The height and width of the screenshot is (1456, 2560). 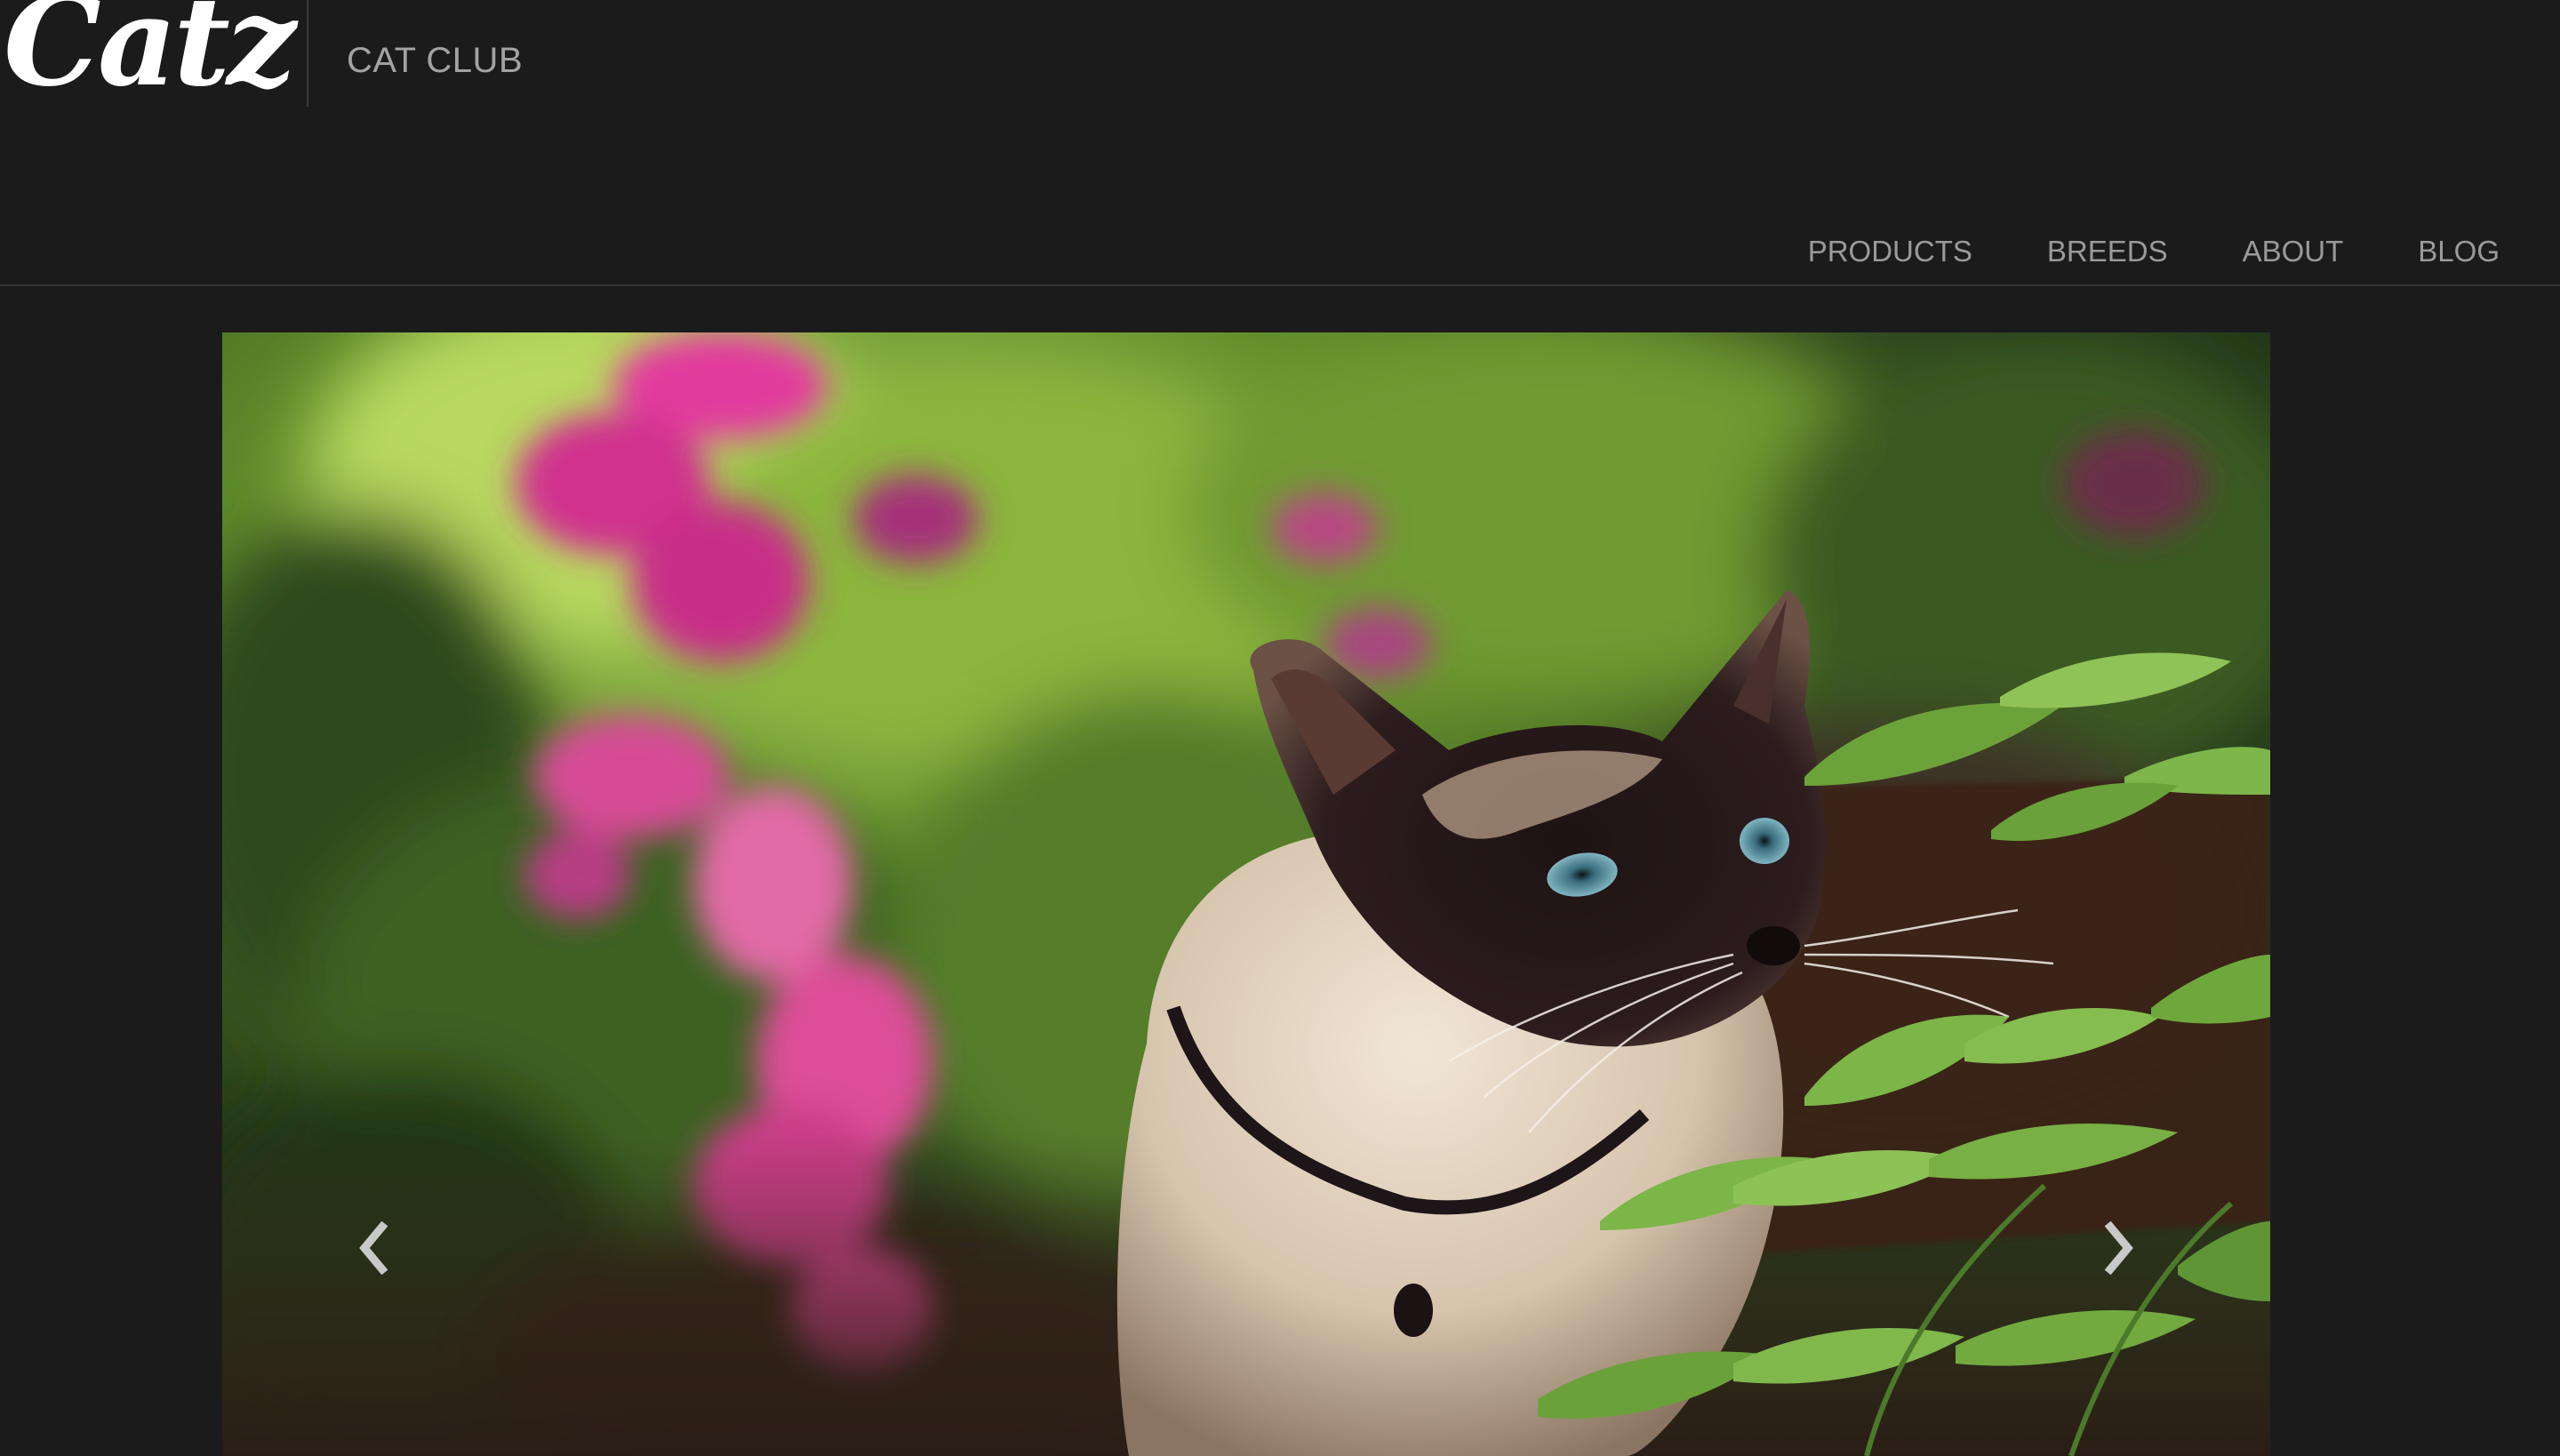 I want to click on carousel-next-button, so click(x=2119, y=1248).